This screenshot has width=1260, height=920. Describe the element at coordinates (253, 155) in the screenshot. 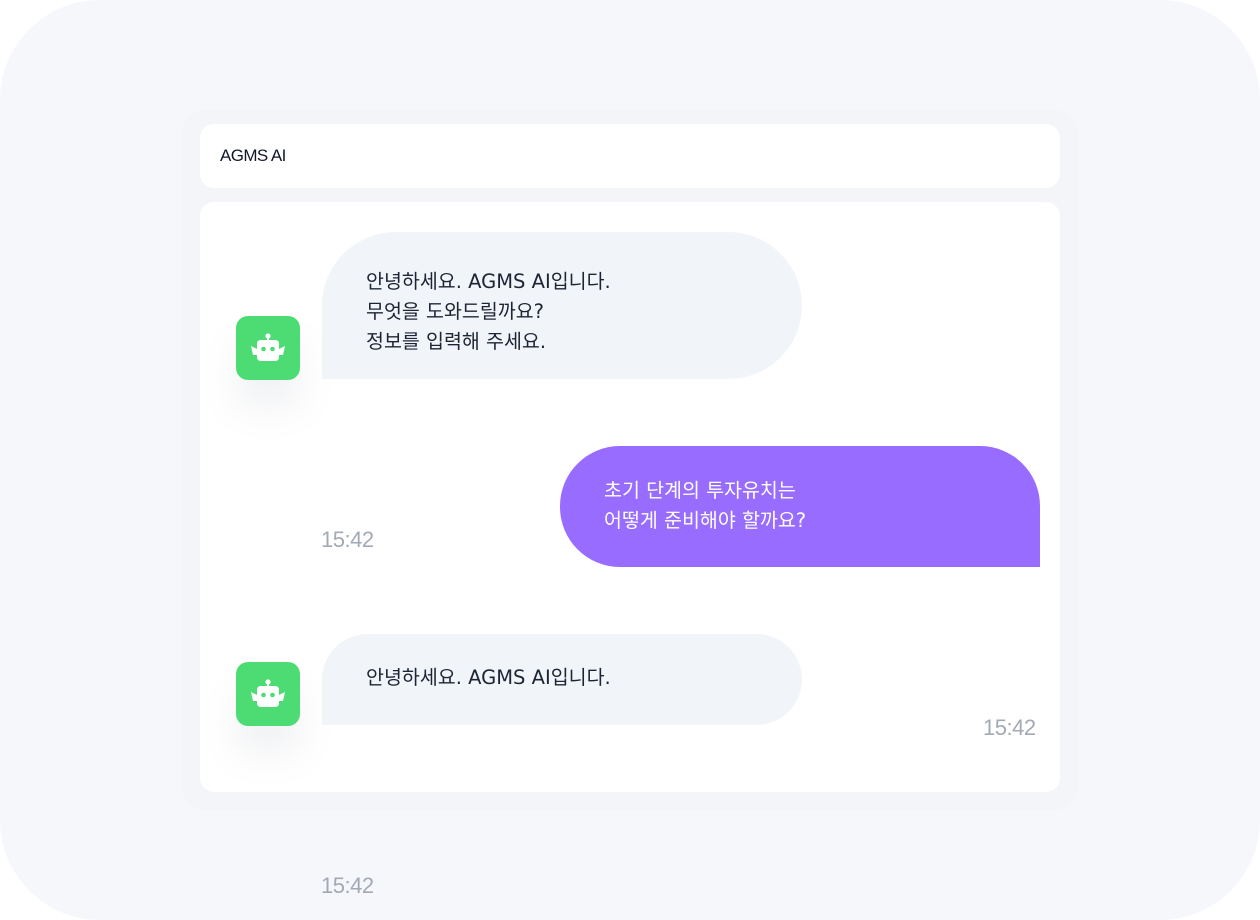

I see `chat-title: AGMS AI` at that location.